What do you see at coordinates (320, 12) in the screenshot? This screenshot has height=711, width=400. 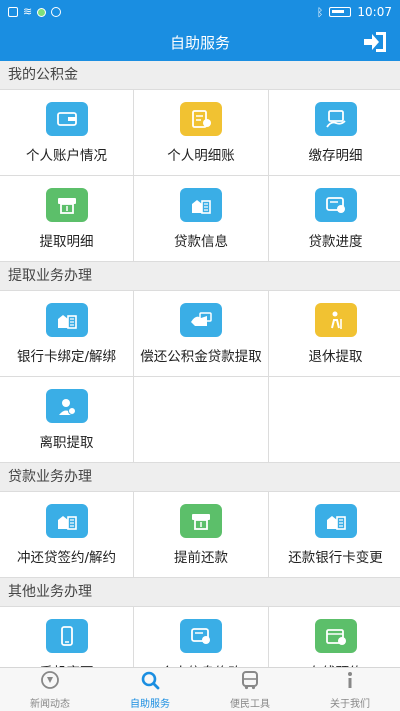 I see `bluetooth-icon: ᛒ` at bounding box center [320, 12].